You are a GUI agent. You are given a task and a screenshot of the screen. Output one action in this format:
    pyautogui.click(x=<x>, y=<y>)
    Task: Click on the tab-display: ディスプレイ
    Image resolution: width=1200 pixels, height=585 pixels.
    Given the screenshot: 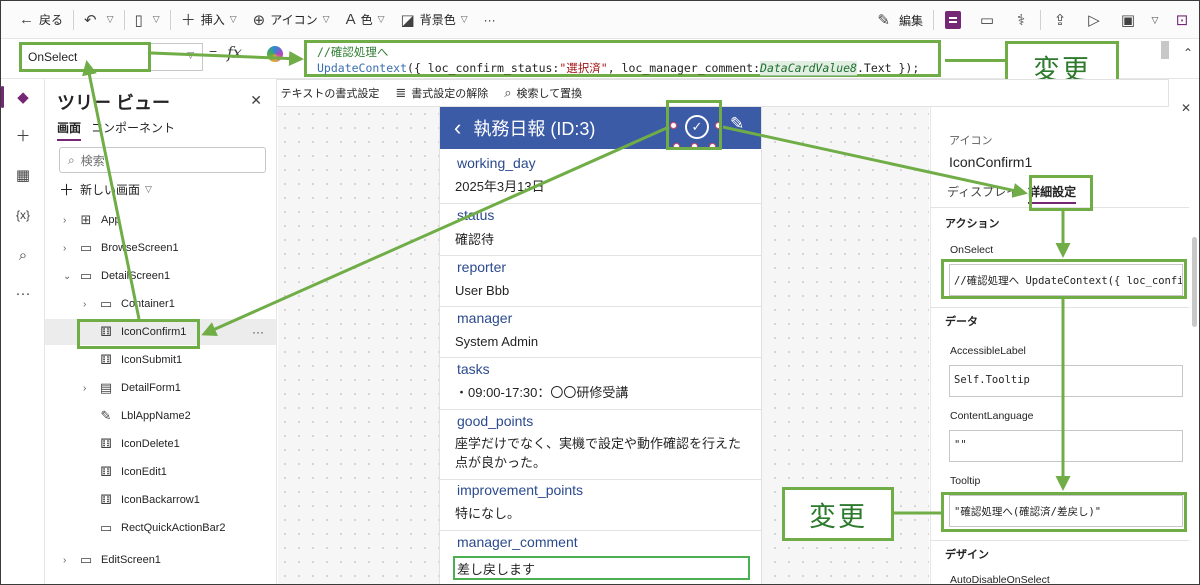 What is the action you would take?
    pyautogui.click(x=982, y=193)
    